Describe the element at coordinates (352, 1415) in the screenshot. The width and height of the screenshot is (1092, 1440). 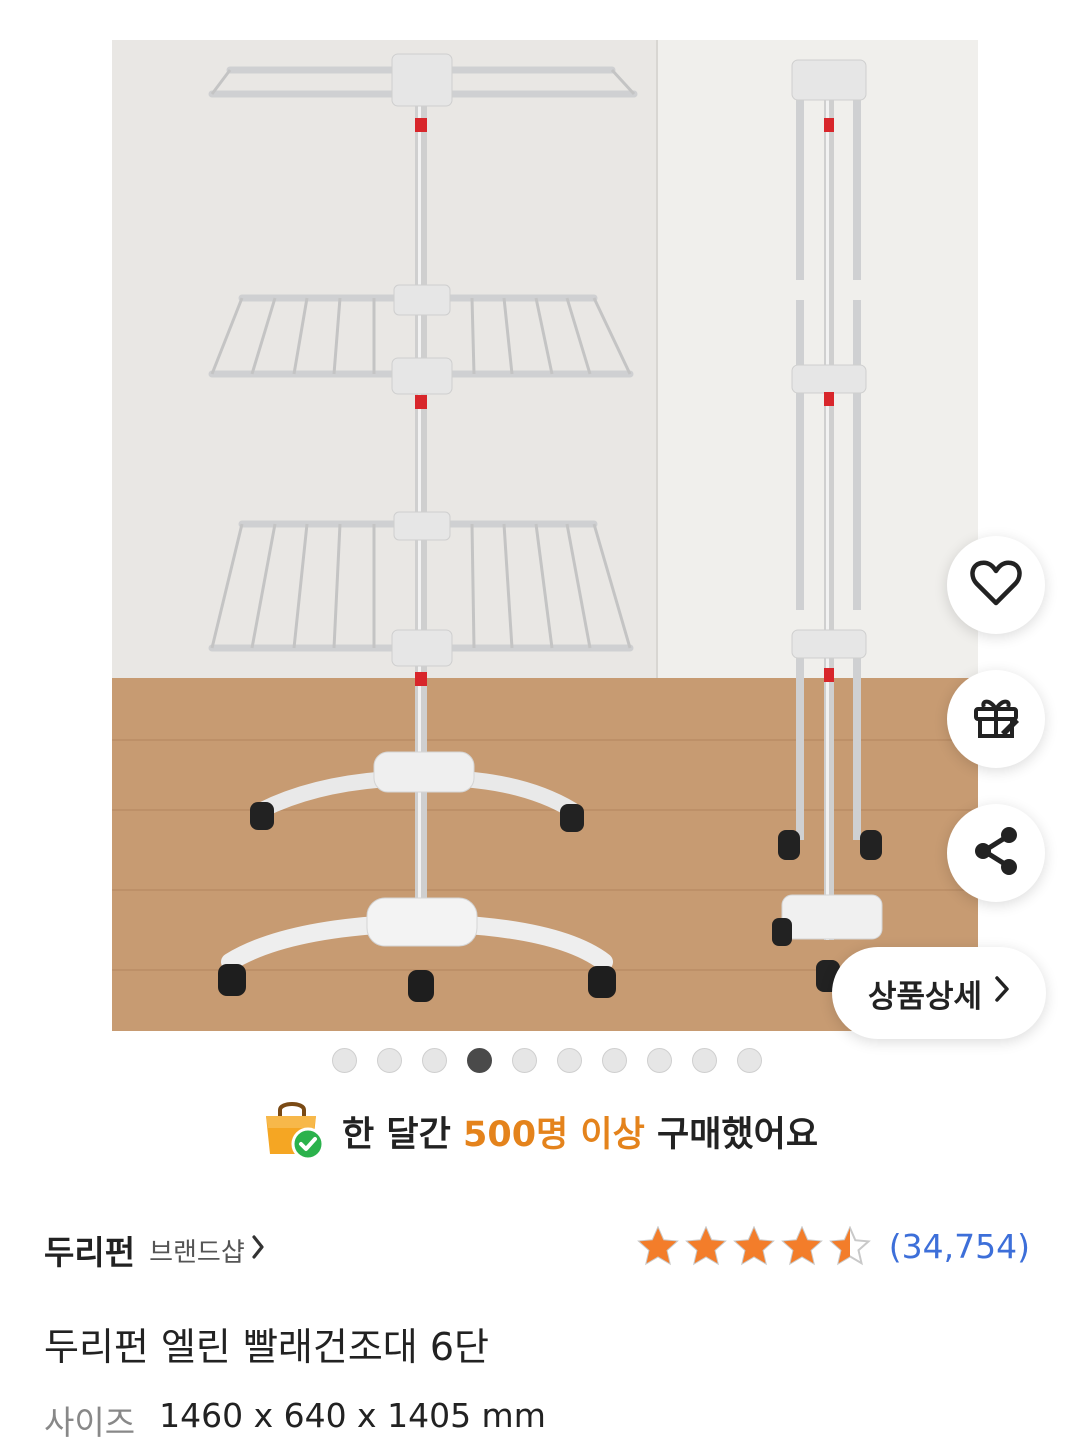
I see `spec-value: 1460 x 640 x 1405 mm` at that location.